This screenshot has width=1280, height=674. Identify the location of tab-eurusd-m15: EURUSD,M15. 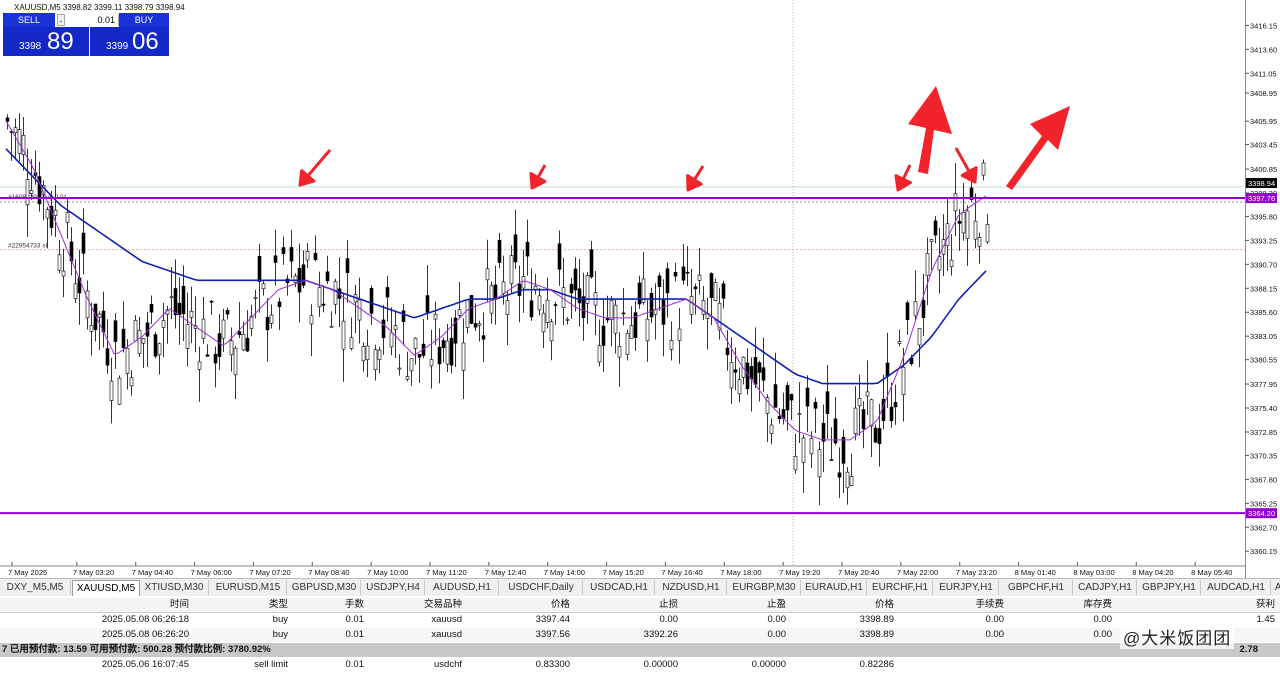
(248, 587).